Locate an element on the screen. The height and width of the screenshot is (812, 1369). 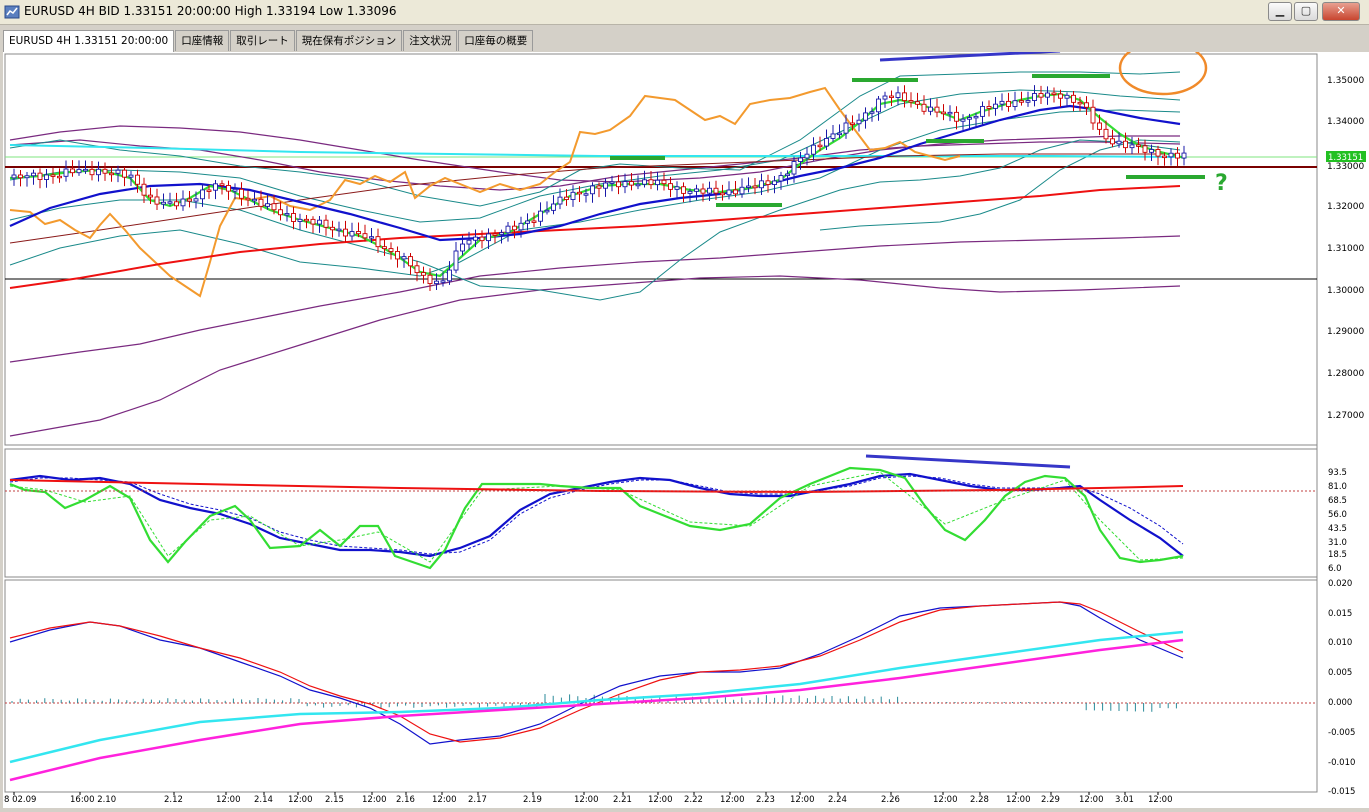
minimize-button: ▁ is located at coordinates (1280, 11).